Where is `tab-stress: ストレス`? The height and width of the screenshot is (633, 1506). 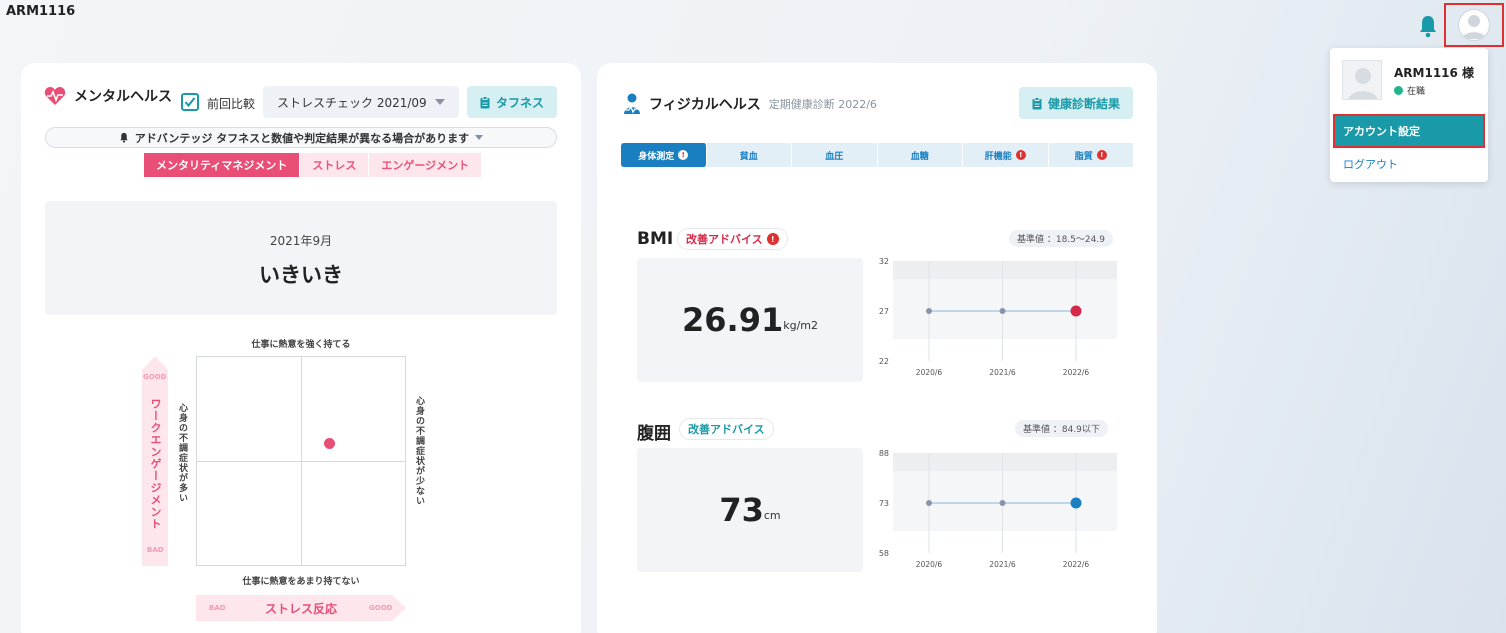
tab-stress: ストレス is located at coordinates (334, 165).